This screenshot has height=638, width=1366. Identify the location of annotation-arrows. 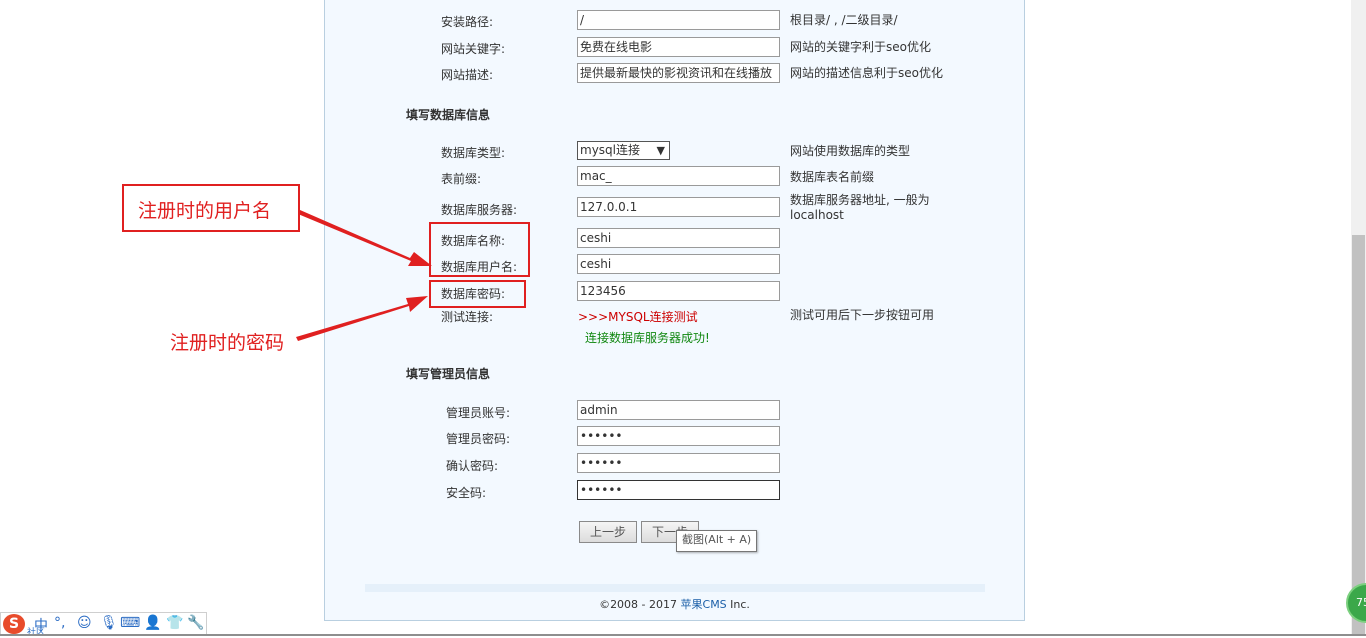
(364, 275).